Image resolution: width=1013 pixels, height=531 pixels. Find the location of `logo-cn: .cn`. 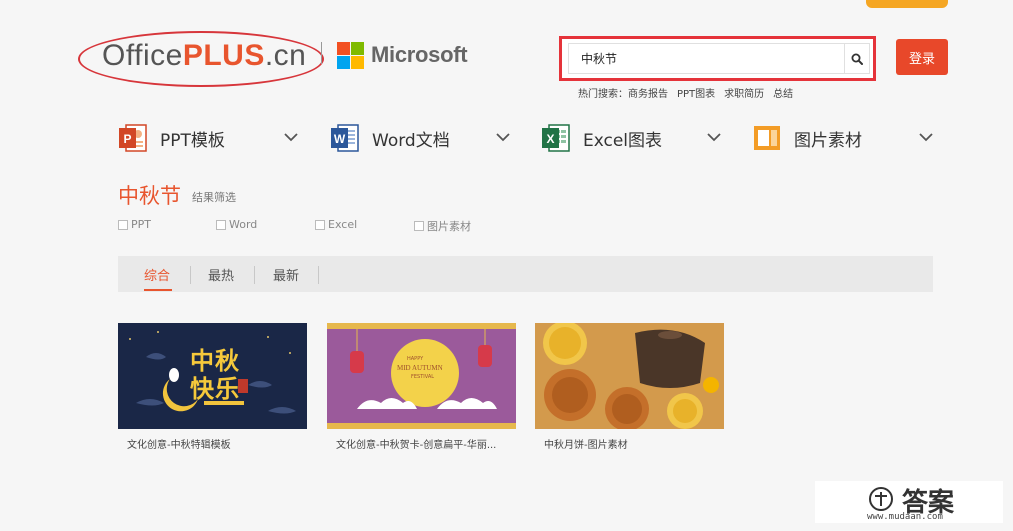

logo-cn: .cn is located at coordinates (285, 55).